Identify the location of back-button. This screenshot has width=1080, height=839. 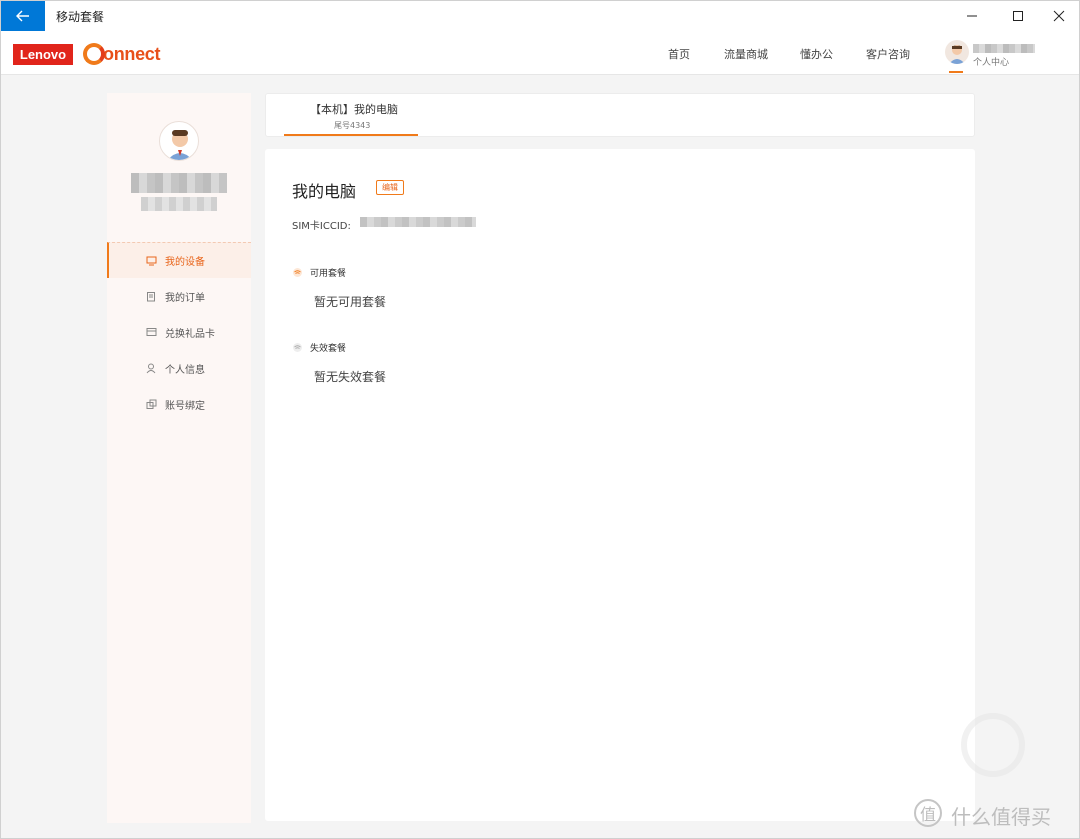
(23, 16).